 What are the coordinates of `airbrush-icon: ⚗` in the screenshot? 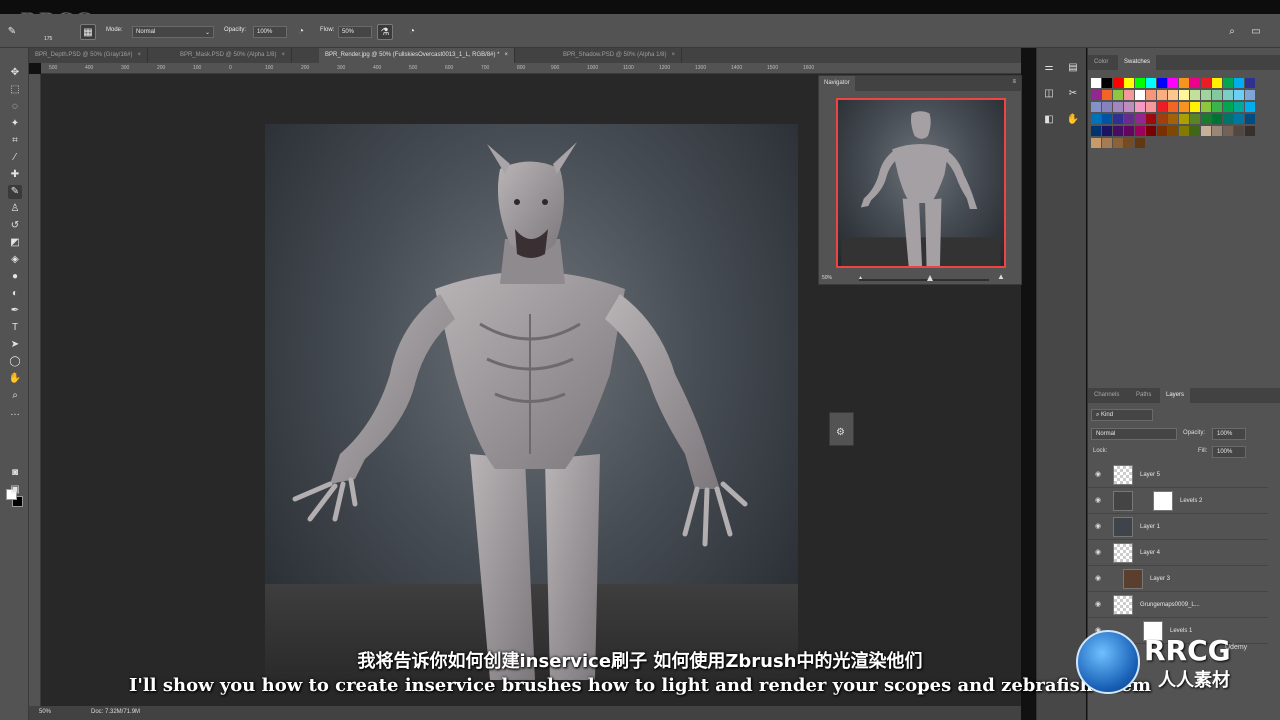 It's located at (385, 32).